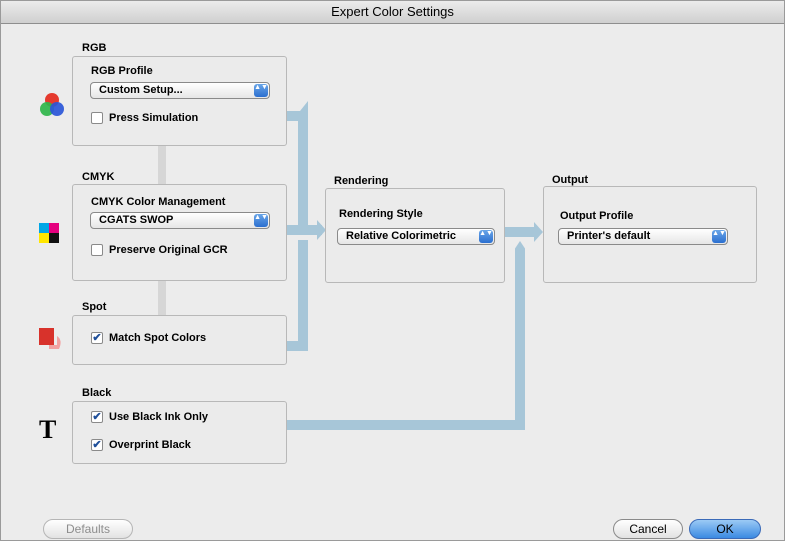 The image size is (785, 541). Describe the element at coordinates (303, 163) in the screenshot. I see `rgb-vertical-pipe` at that location.